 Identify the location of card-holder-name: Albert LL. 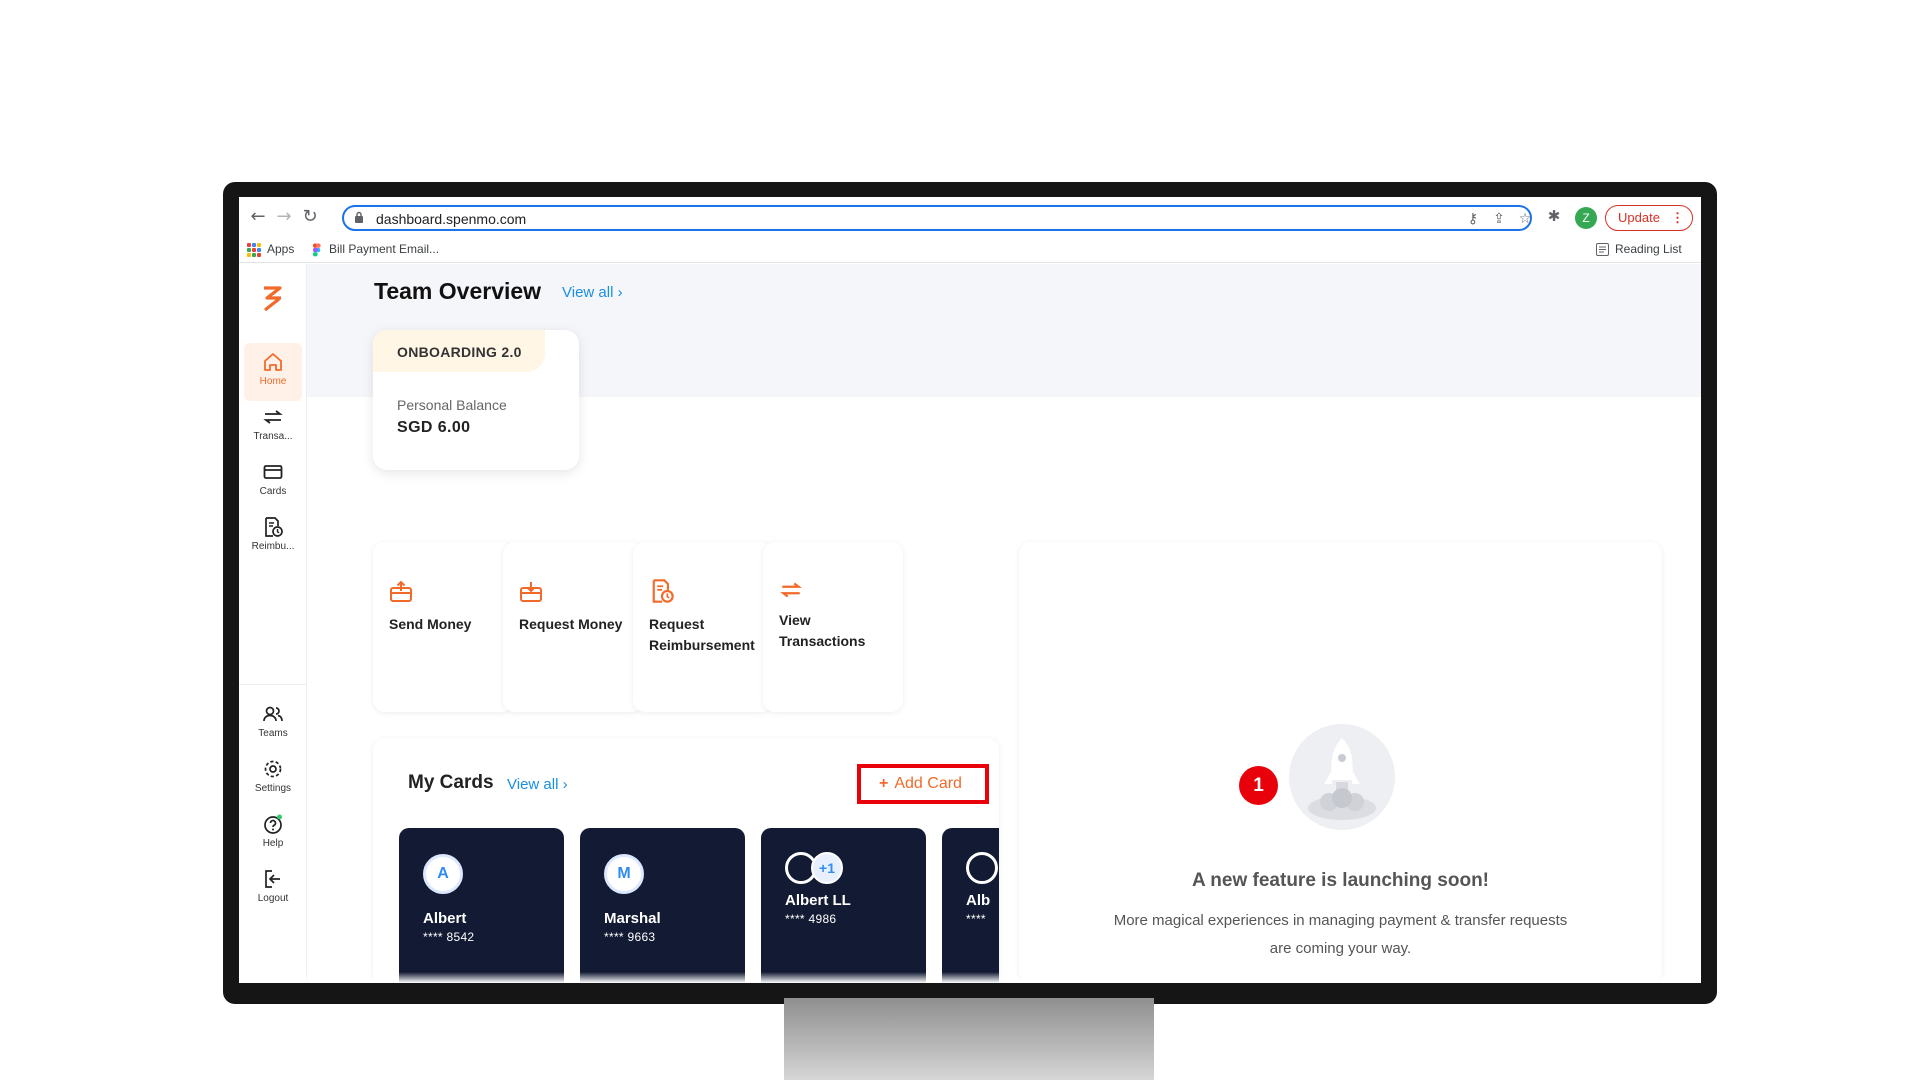
(818, 900).